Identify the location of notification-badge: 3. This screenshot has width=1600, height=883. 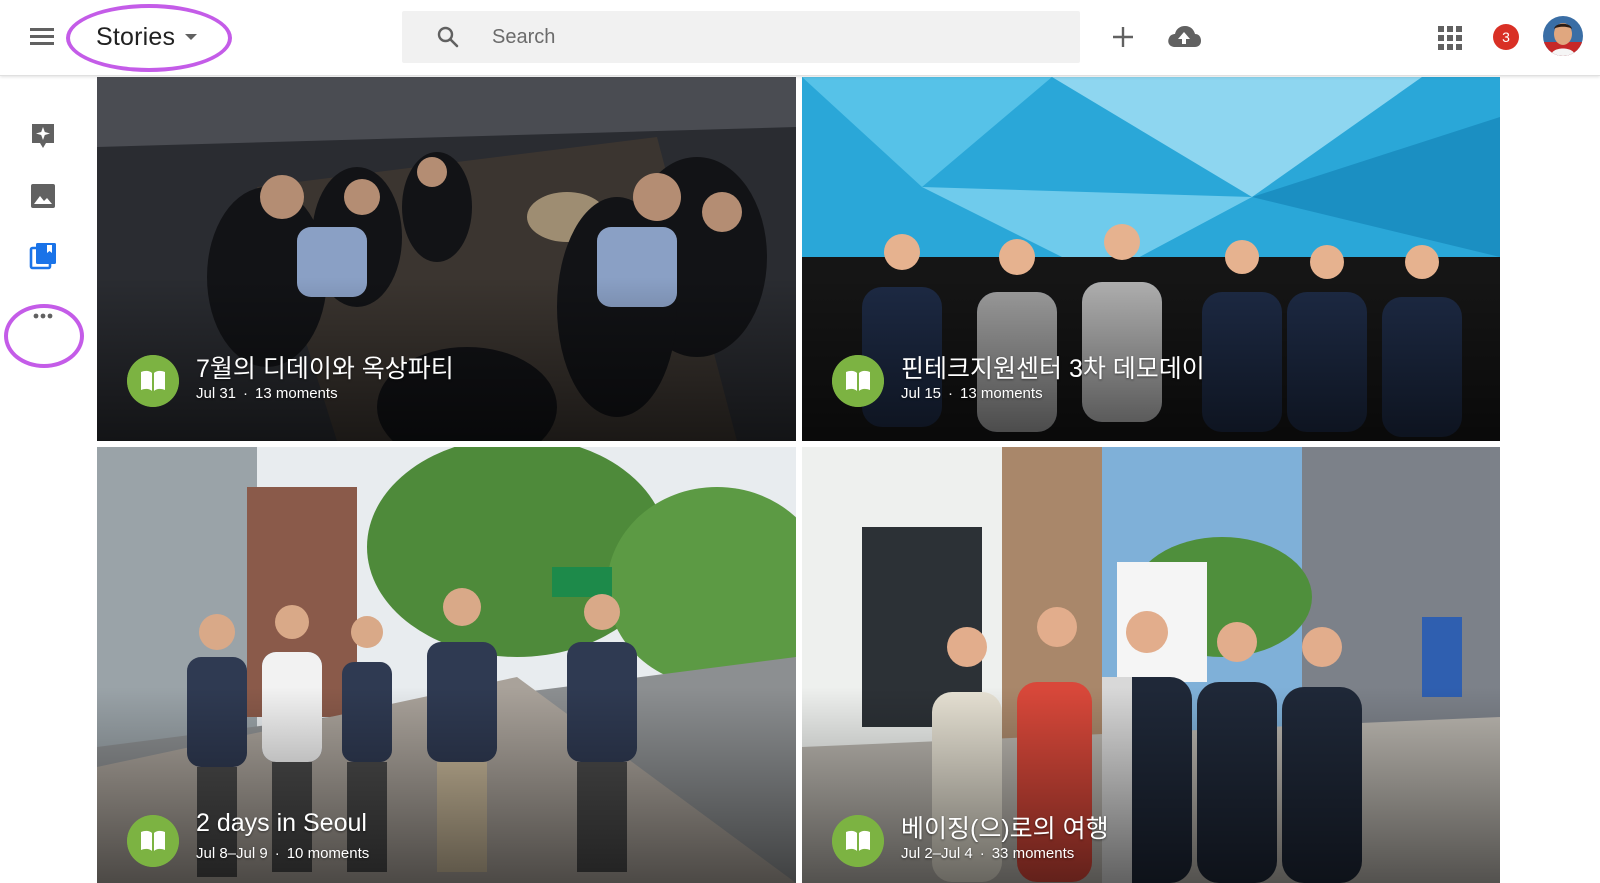
(1506, 37).